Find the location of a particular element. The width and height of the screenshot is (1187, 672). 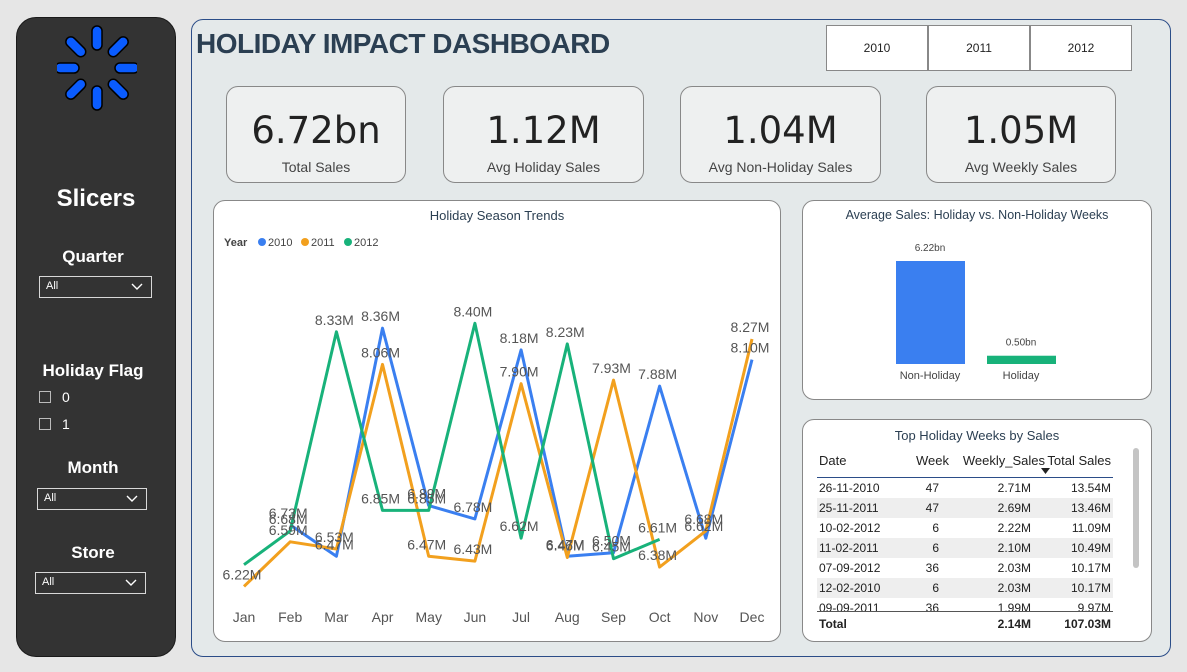

kpi-label: Total Sales is located at coordinates (316, 167).